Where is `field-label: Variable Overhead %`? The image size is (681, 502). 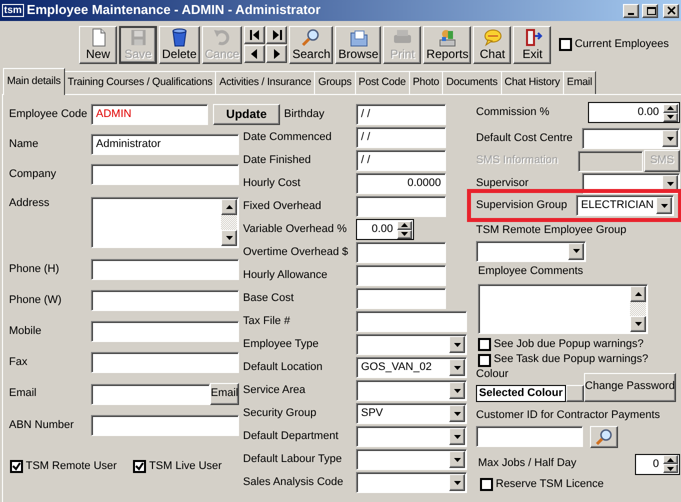
field-label: Variable Overhead % is located at coordinates (295, 229).